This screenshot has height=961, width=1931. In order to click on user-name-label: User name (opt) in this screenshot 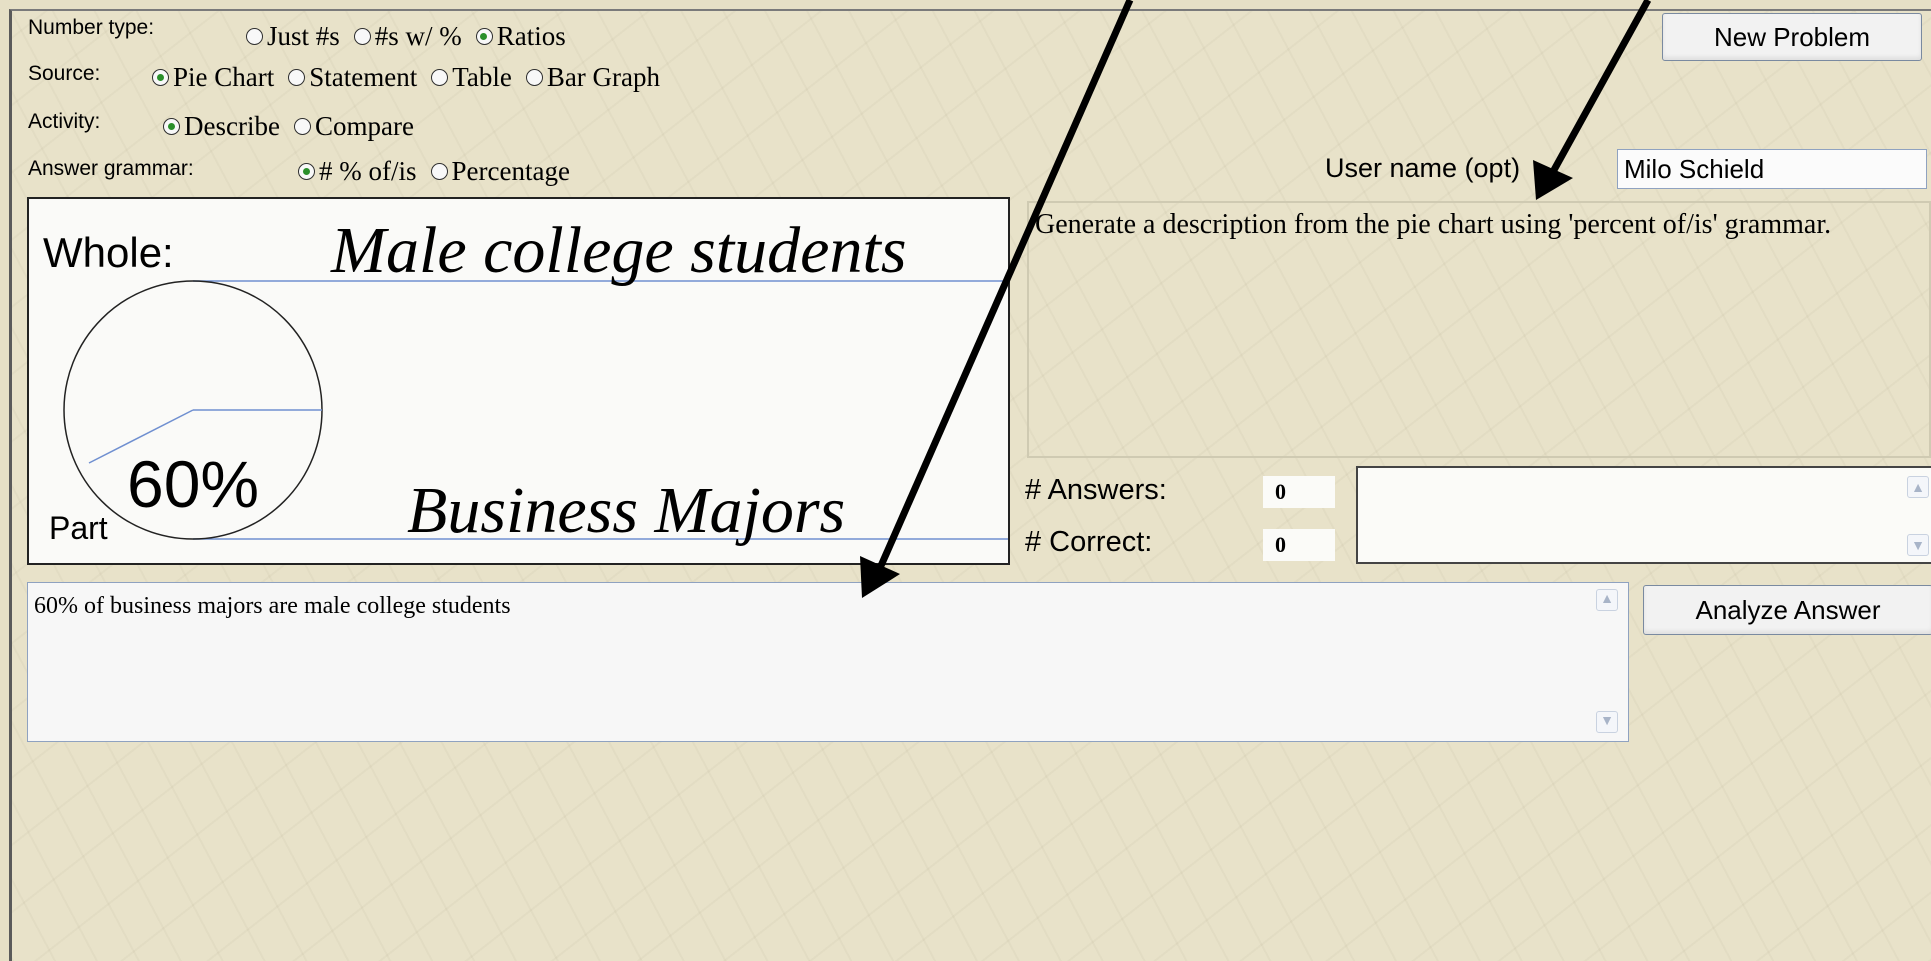, I will do `click(1423, 168)`.